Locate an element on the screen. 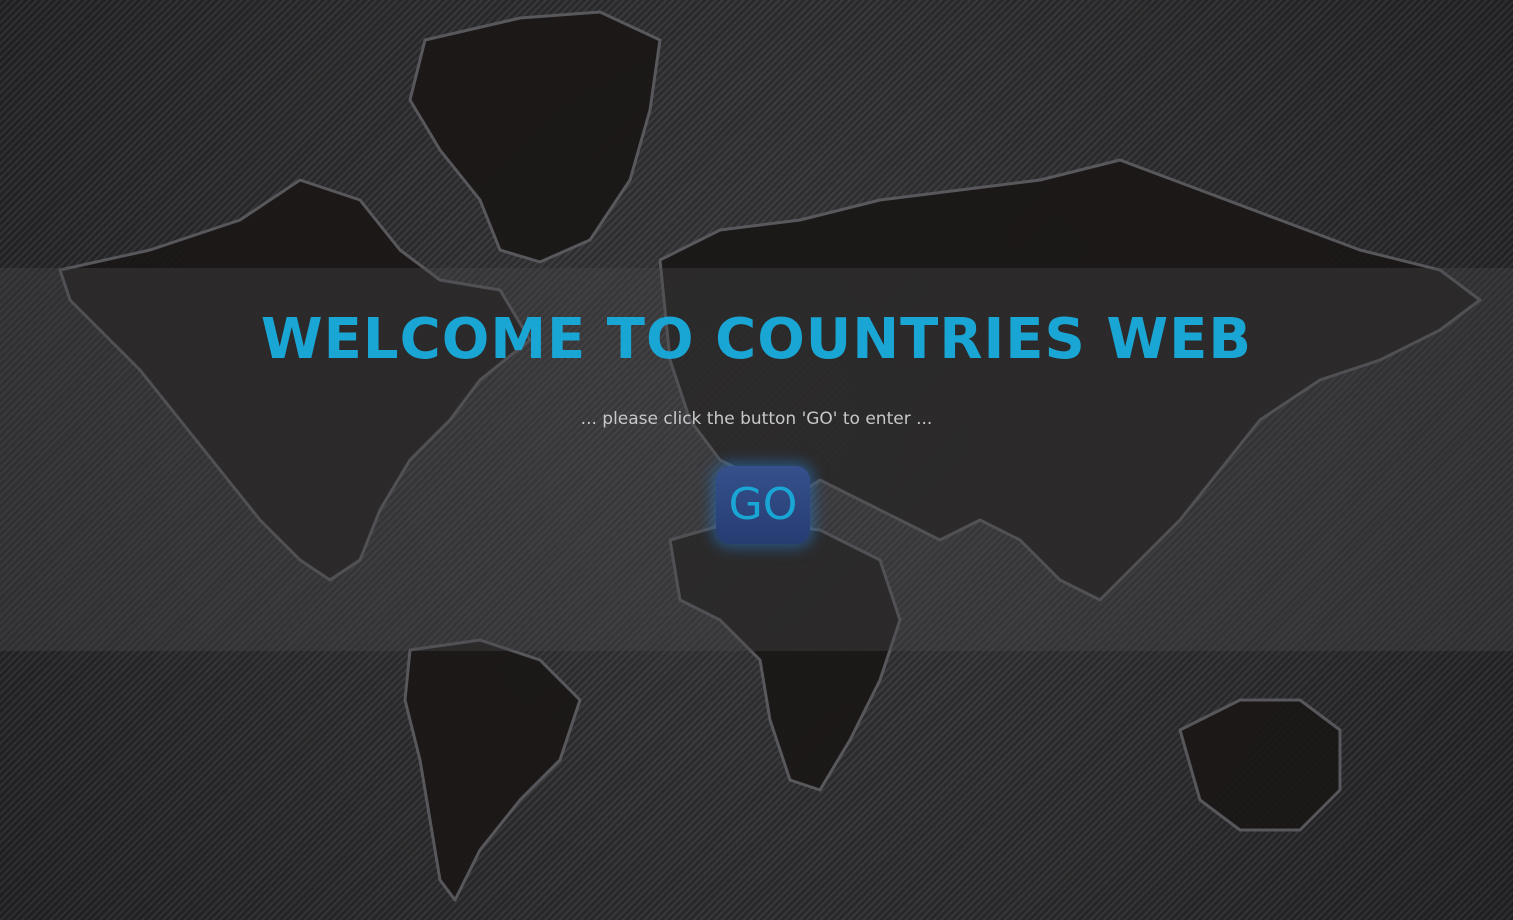 The width and height of the screenshot is (1513, 920). australia-shape is located at coordinates (1260, 765).